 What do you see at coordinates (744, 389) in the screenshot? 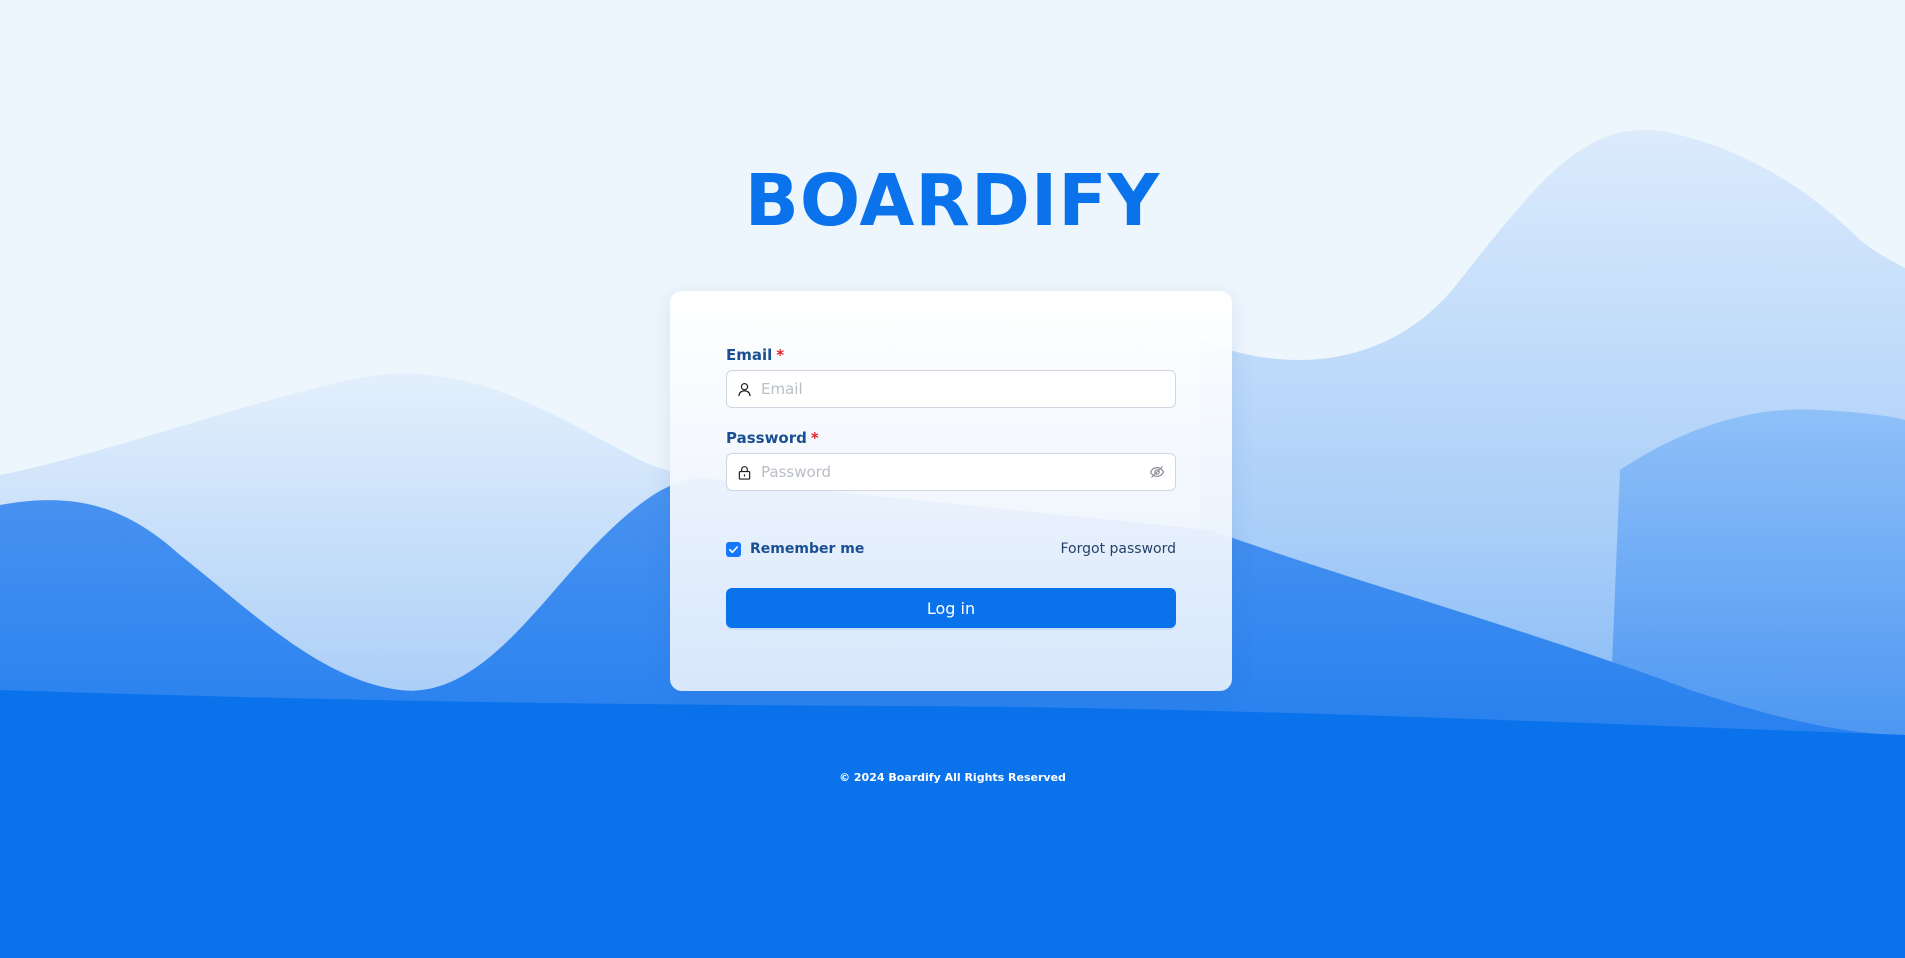
I see `user-icon` at bounding box center [744, 389].